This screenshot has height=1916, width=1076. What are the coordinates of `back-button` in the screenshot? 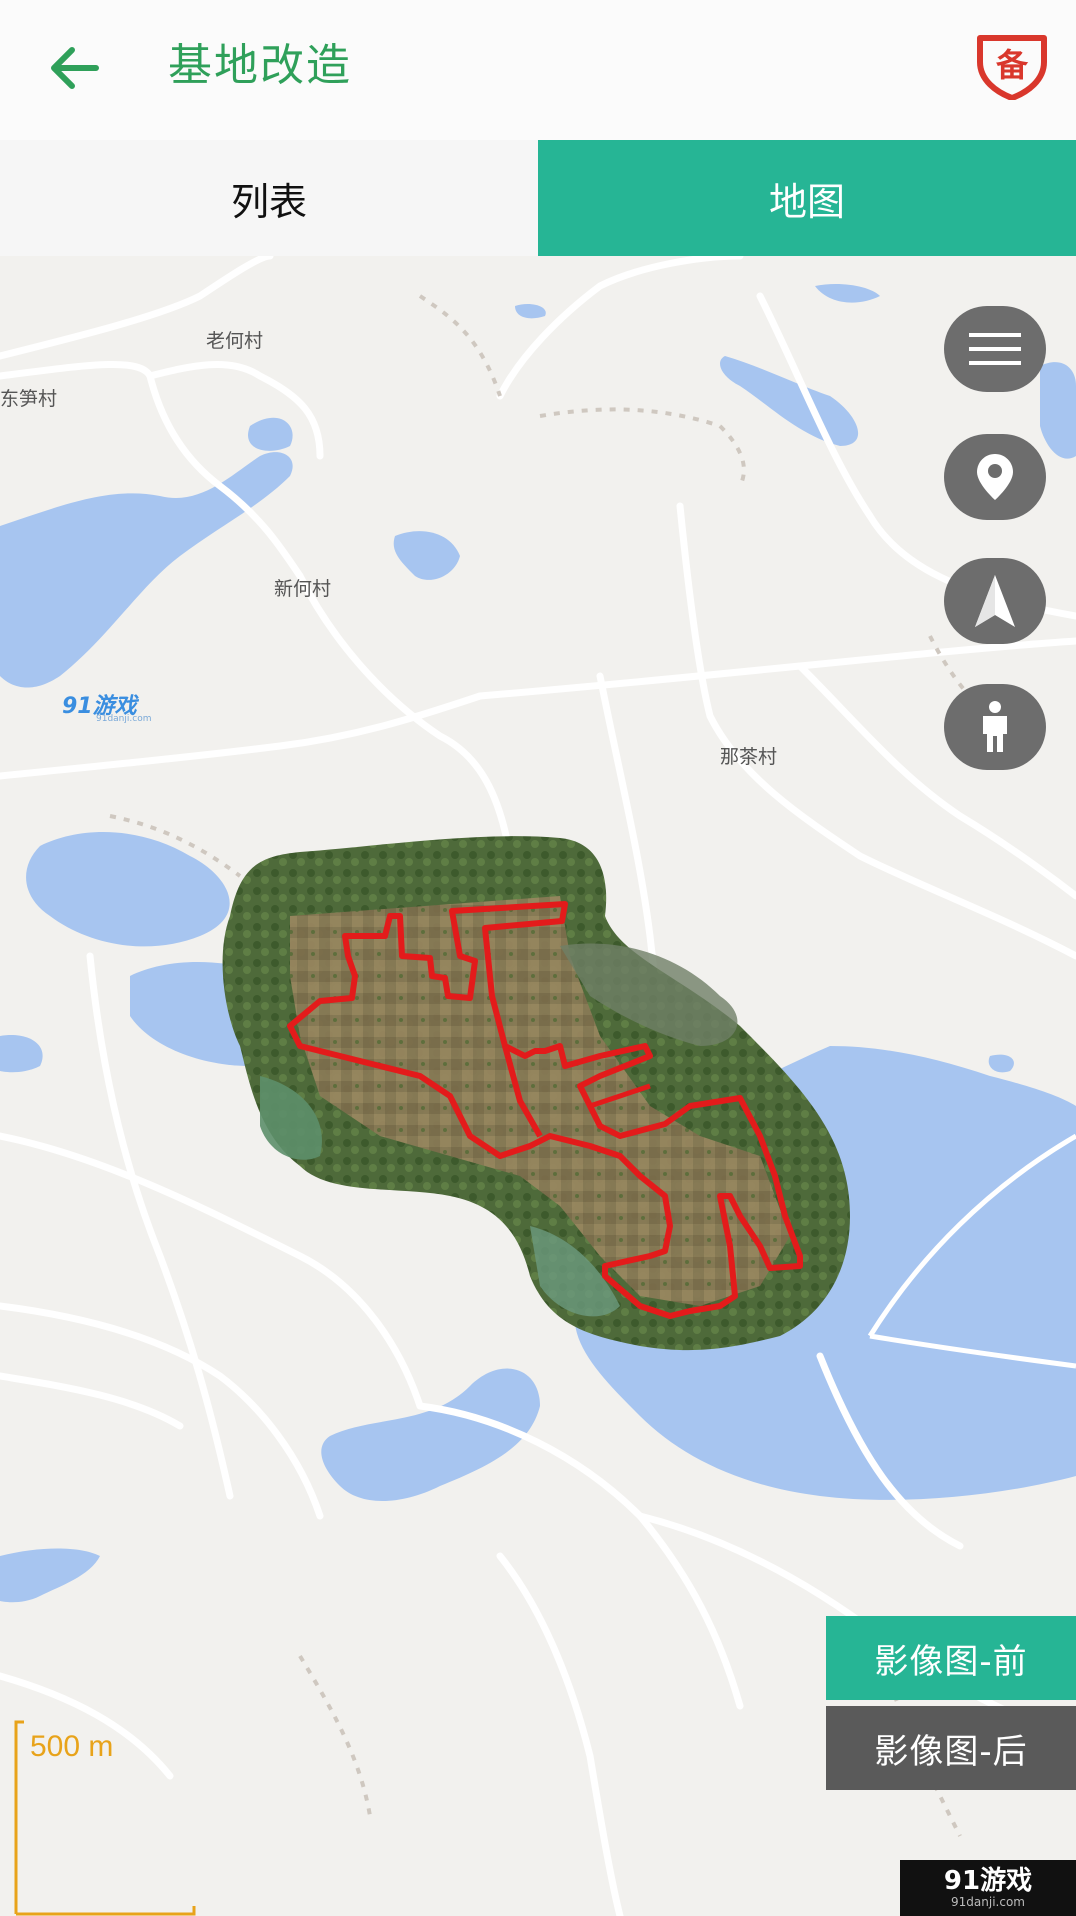 It's located at (76, 68).